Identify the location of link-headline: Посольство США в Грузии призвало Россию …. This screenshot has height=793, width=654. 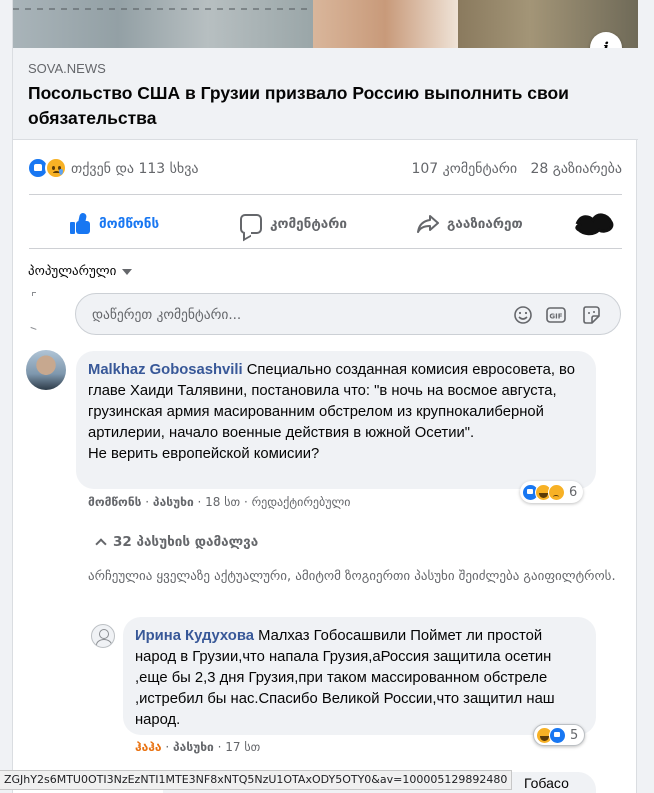
(323, 106).